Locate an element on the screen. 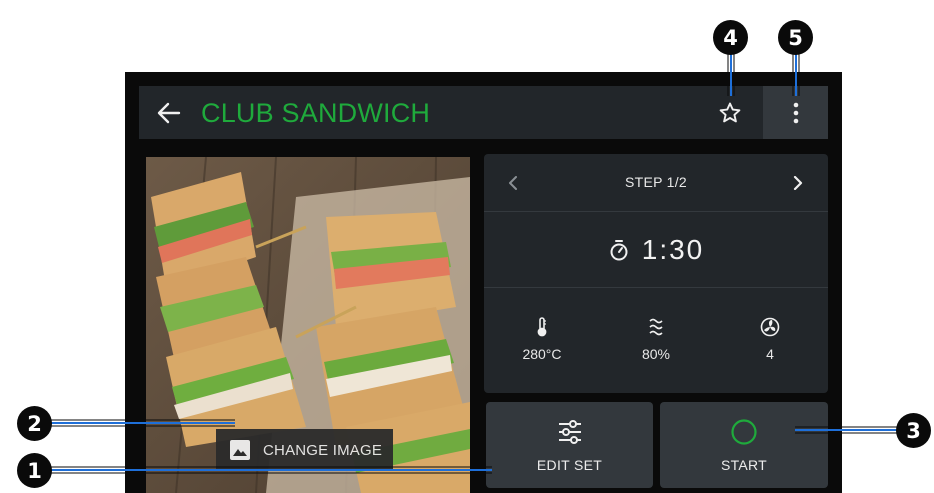  callout-4: 4 is located at coordinates (730, 37).